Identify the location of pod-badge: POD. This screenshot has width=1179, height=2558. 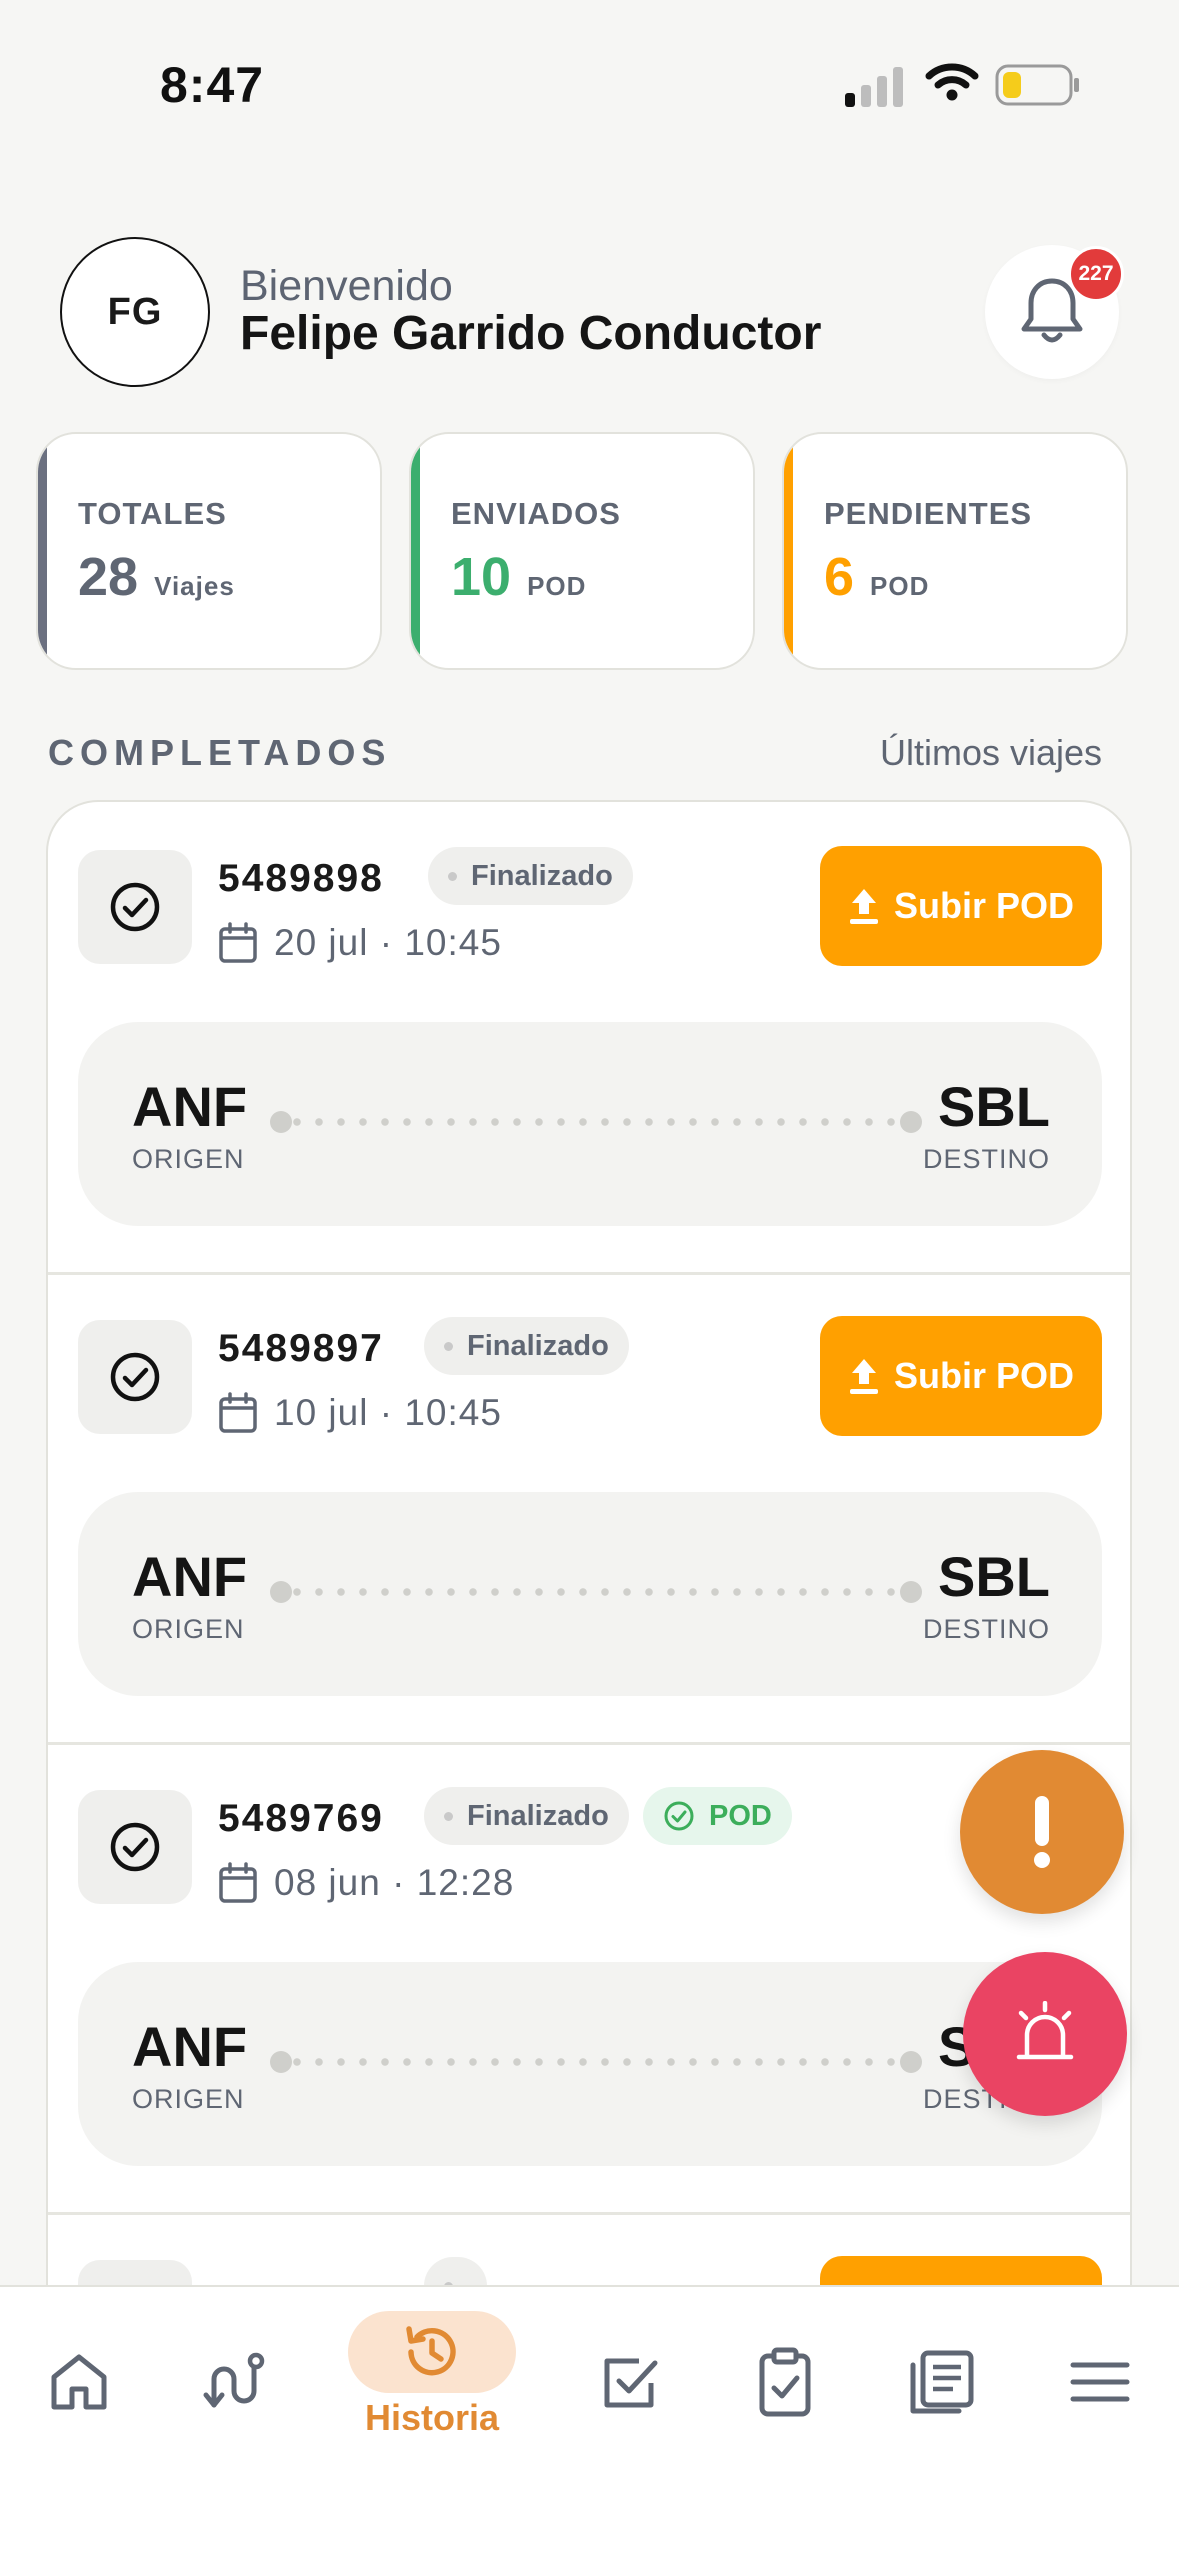
(717, 1816).